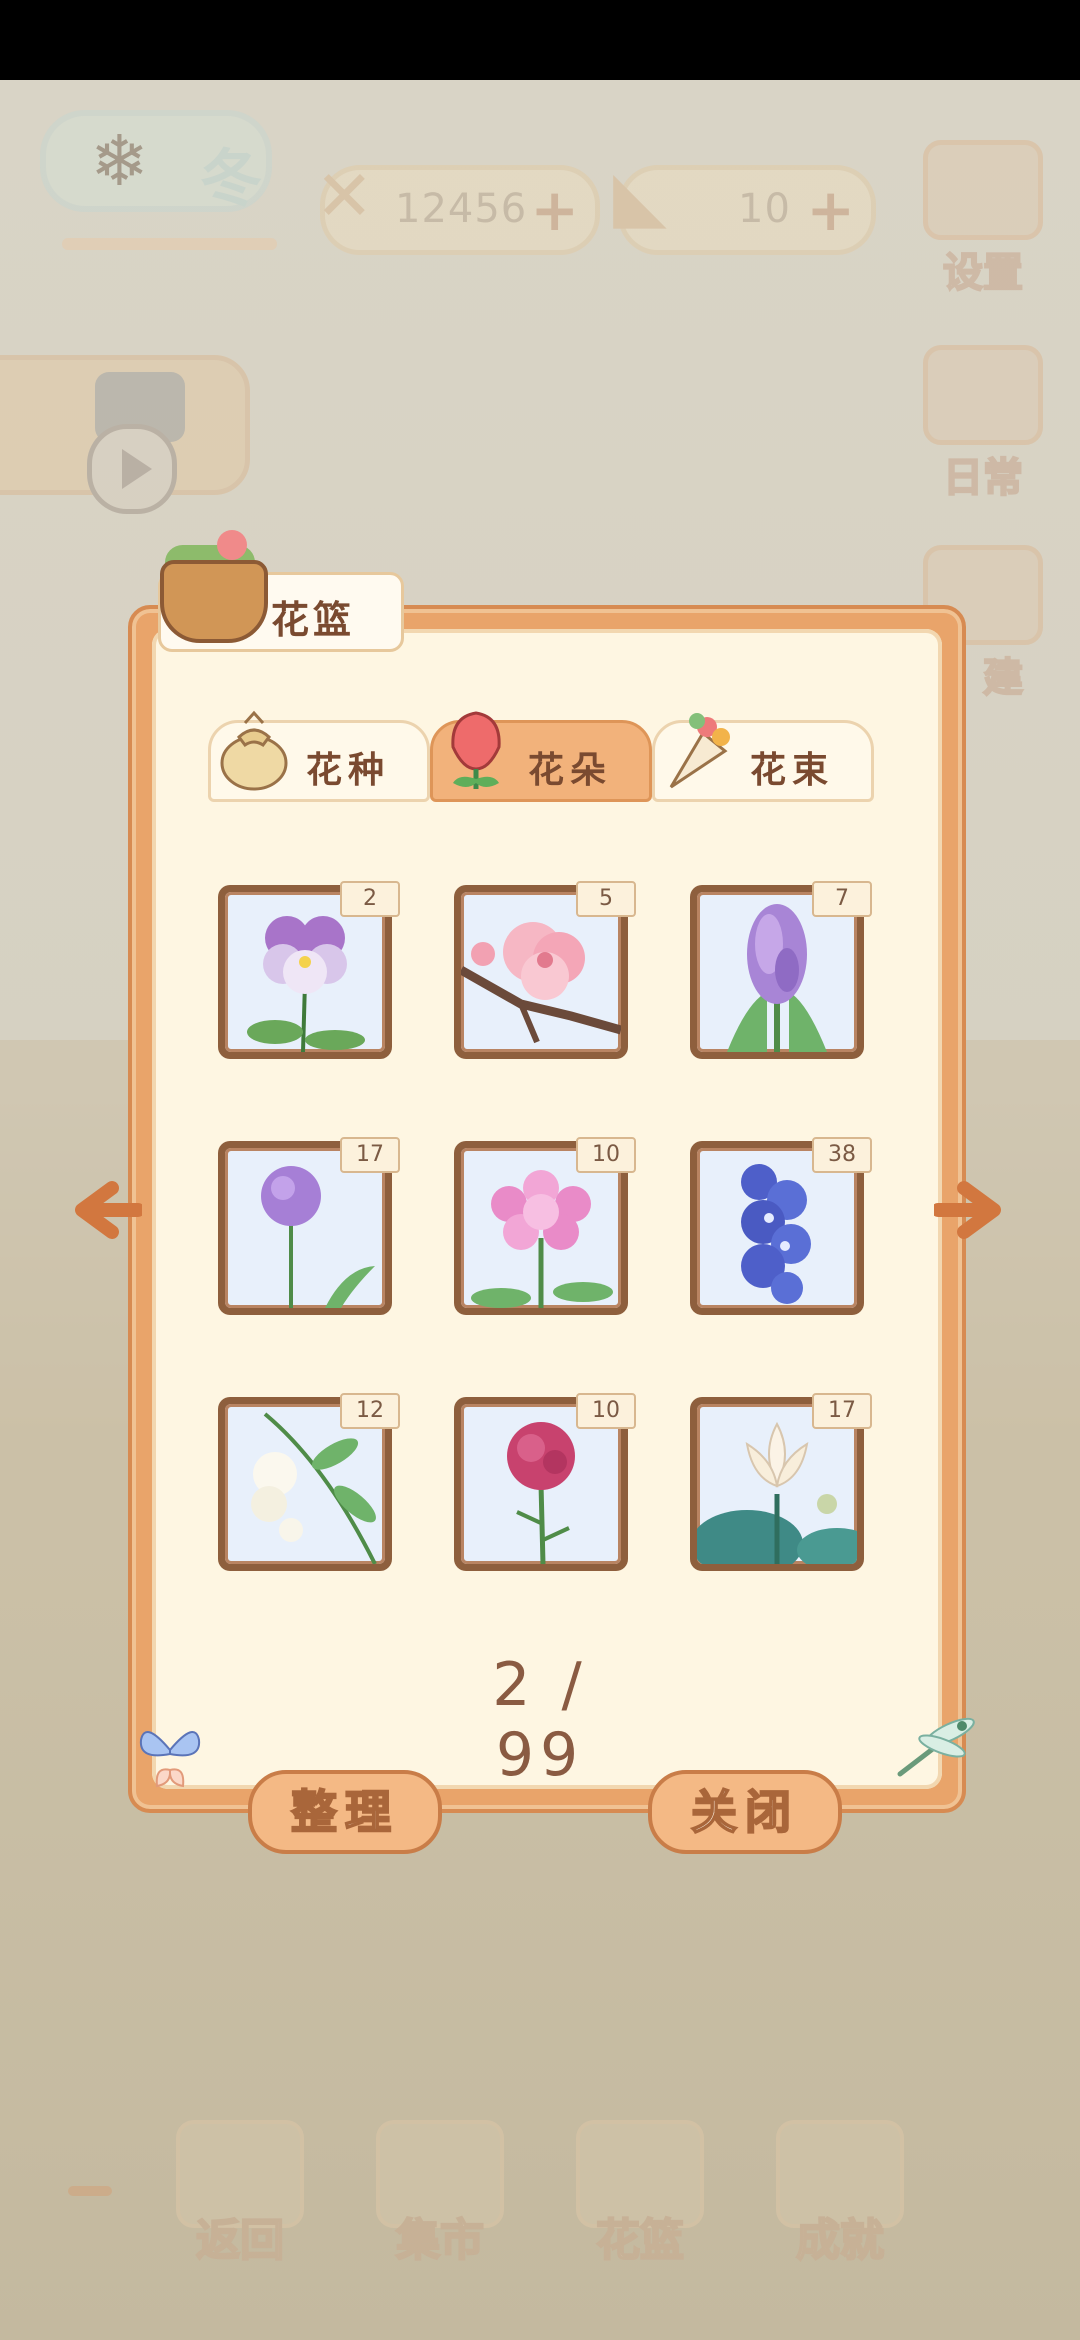 This screenshot has width=1080, height=2340. Describe the element at coordinates (792, 770) in the screenshot. I see `tab-bouquets-label: 花束` at that location.